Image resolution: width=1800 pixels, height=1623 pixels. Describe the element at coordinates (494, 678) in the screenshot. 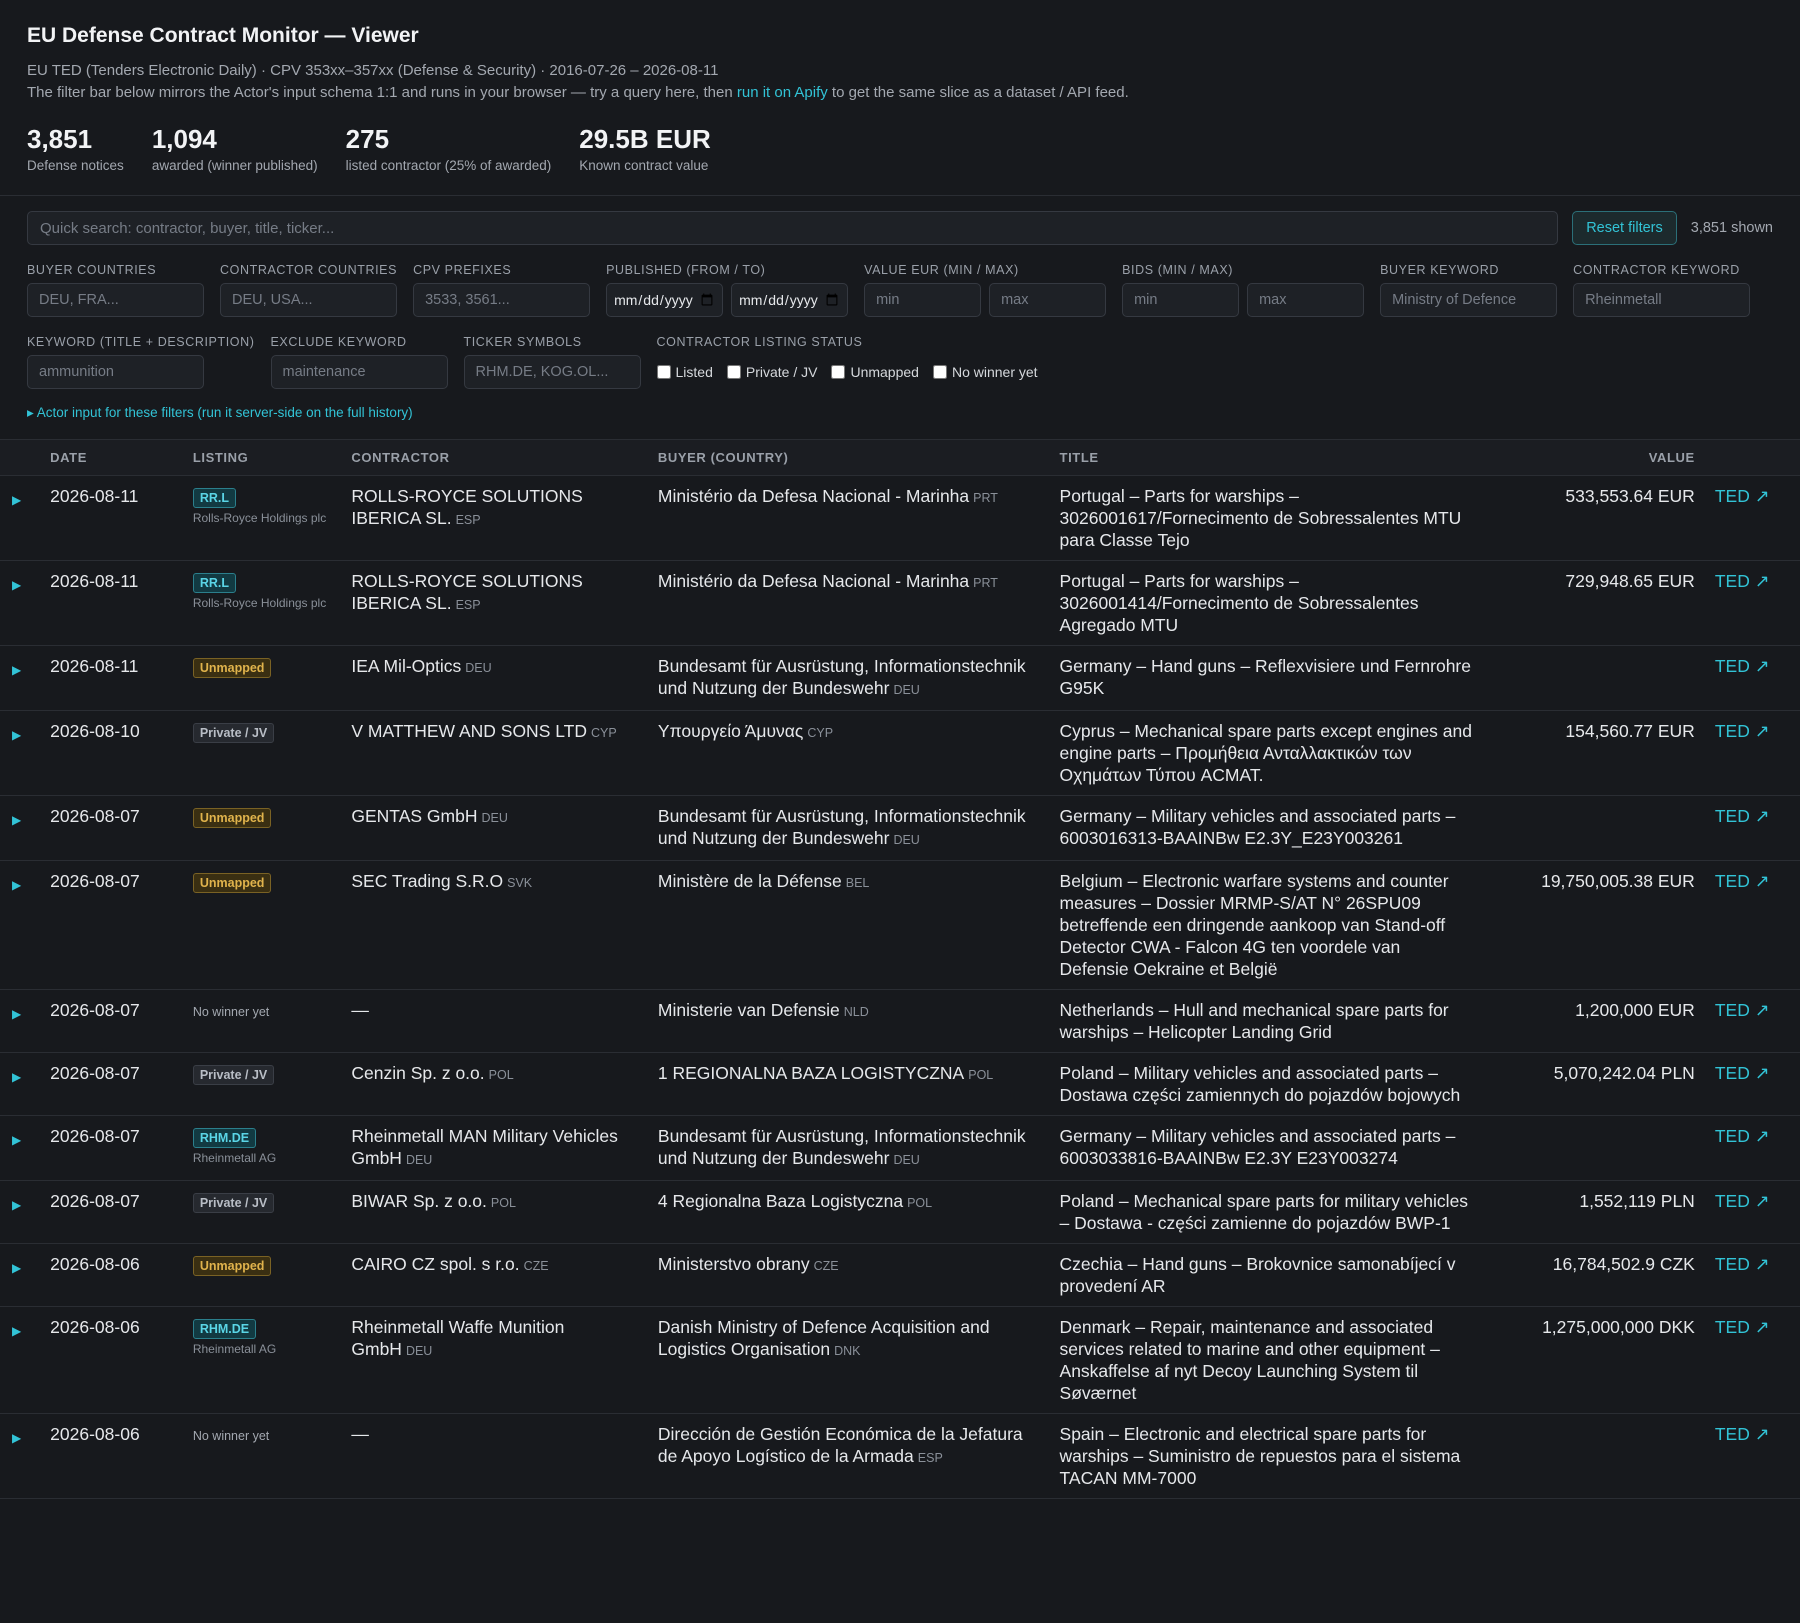

I see `contractor-cell: IEA Mil-Optics DEU` at that location.